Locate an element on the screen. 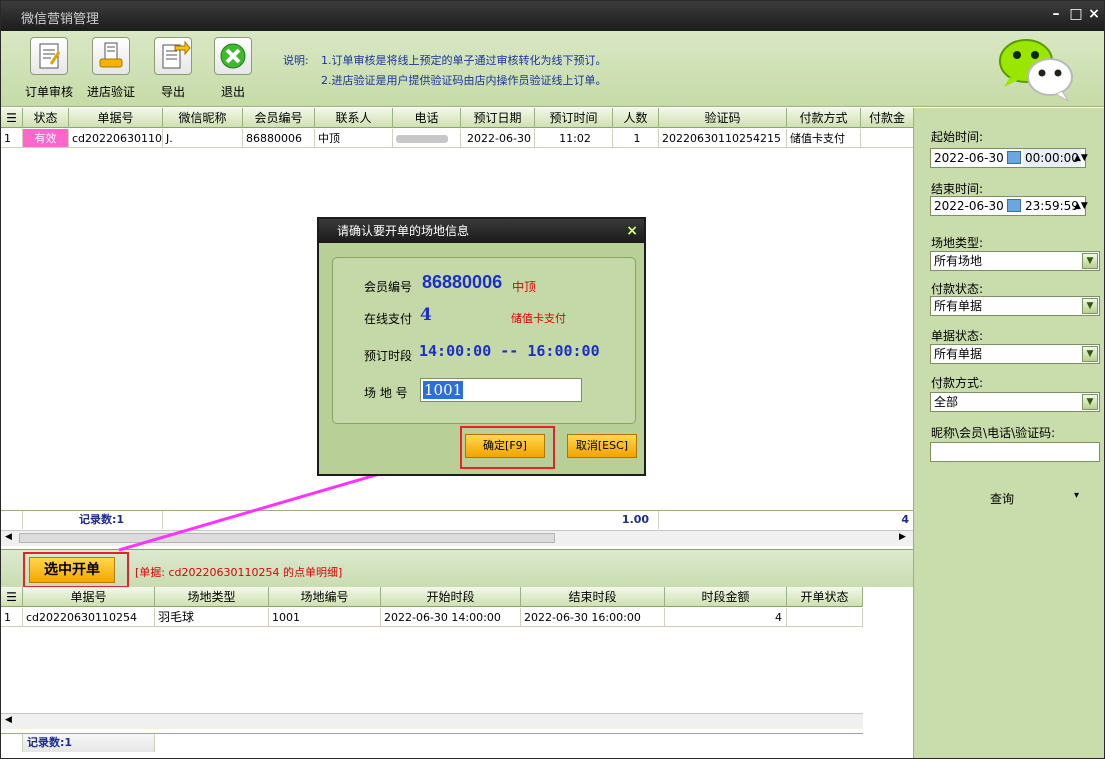 Image resolution: width=1105 pixels, height=759 pixels. cancel-esc-button: 取消[ESC] is located at coordinates (602, 446).